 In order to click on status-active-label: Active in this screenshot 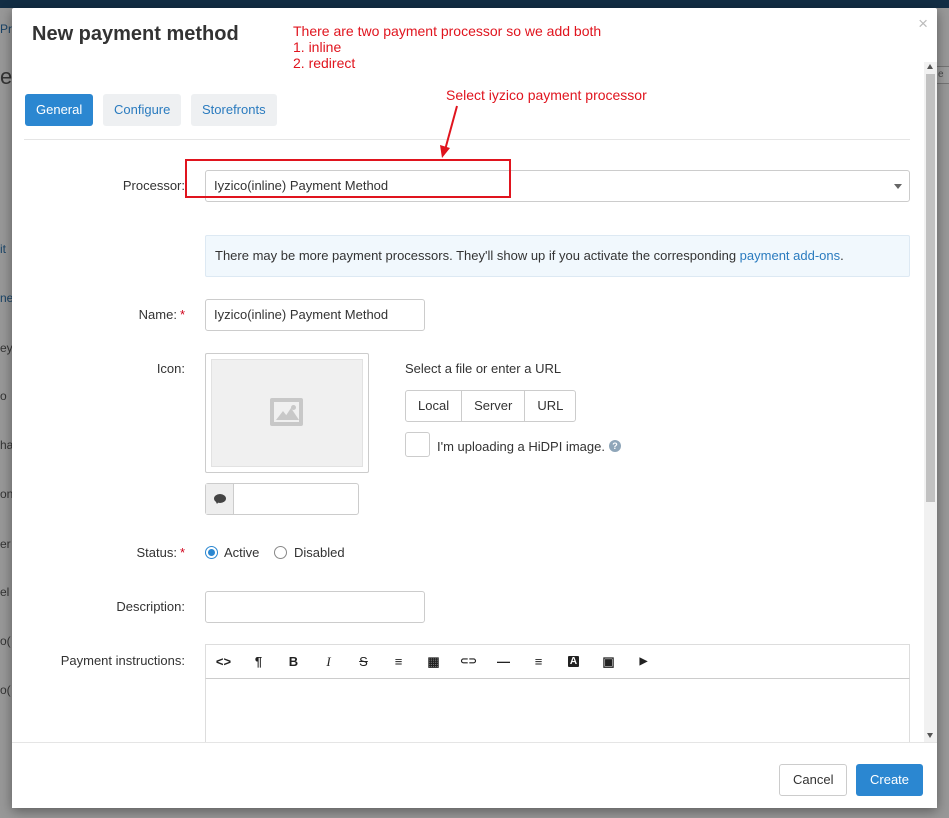, I will do `click(242, 552)`.